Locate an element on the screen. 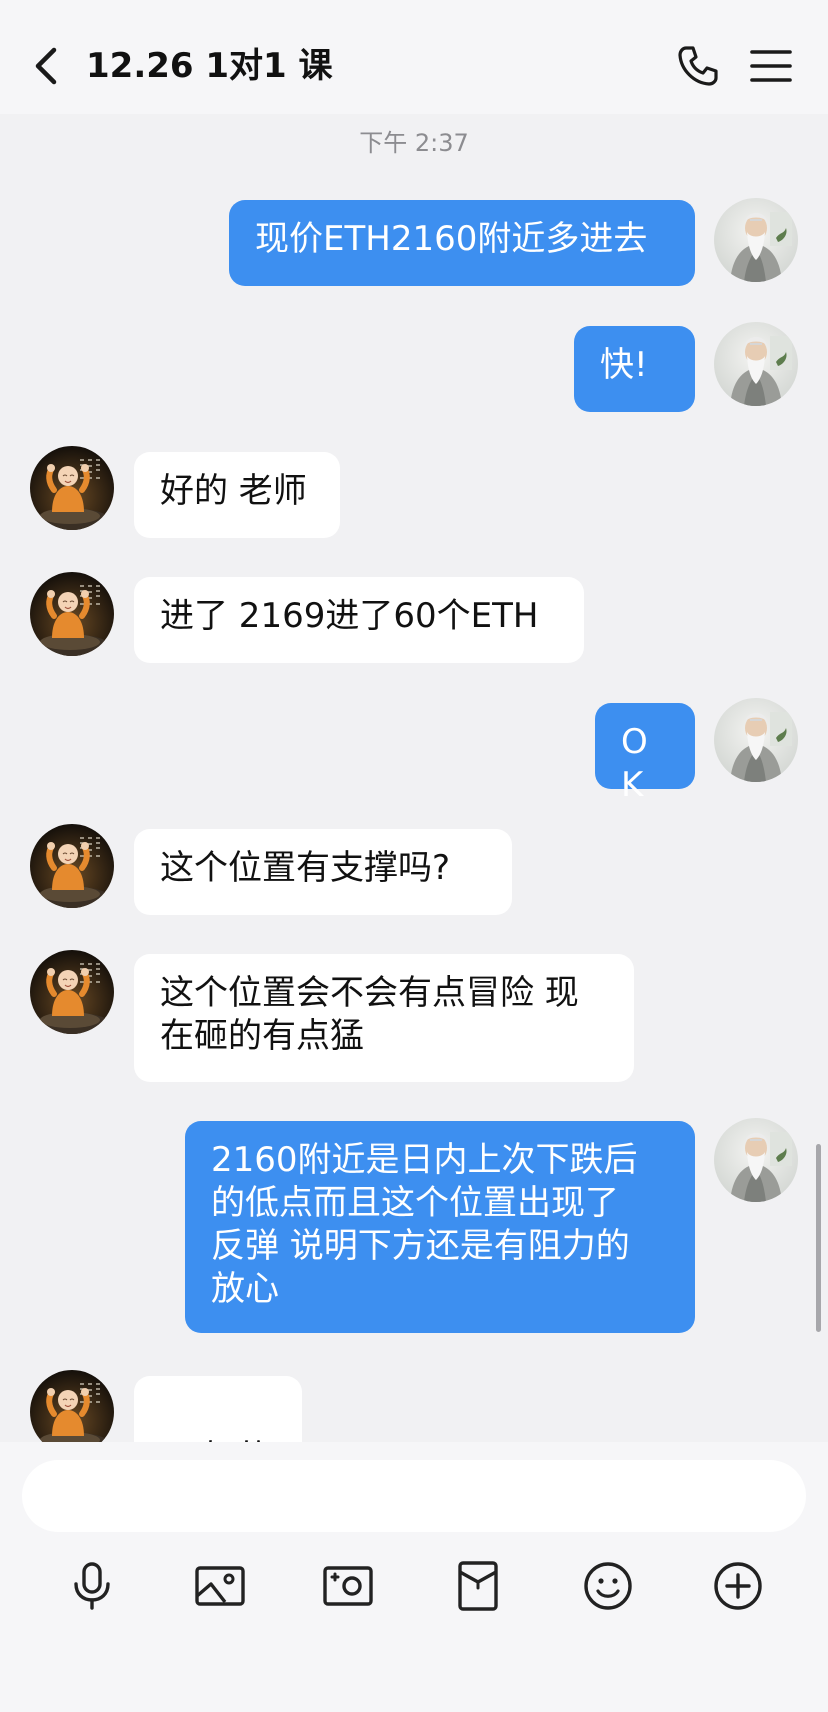  message-bubble-outgoing: OK is located at coordinates (645, 754).